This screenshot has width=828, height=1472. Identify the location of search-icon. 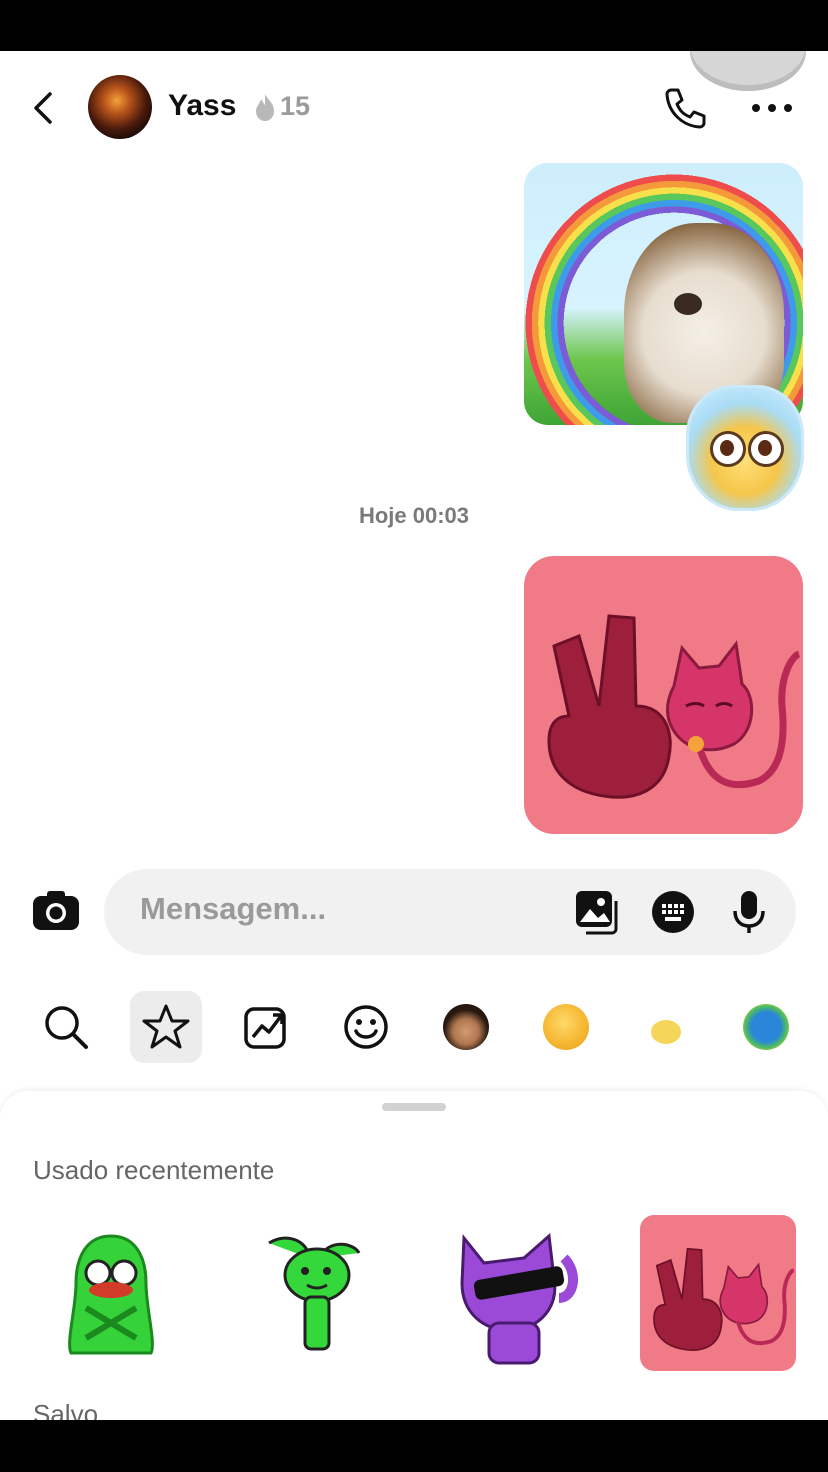
(66, 1027).